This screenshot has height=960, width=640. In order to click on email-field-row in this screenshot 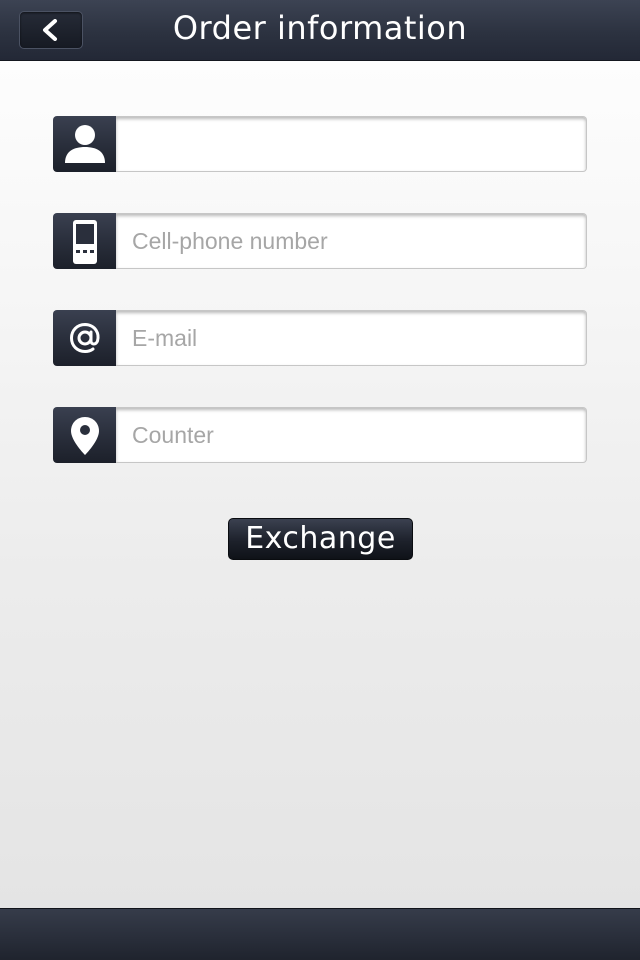, I will do `click(320, 338)`.